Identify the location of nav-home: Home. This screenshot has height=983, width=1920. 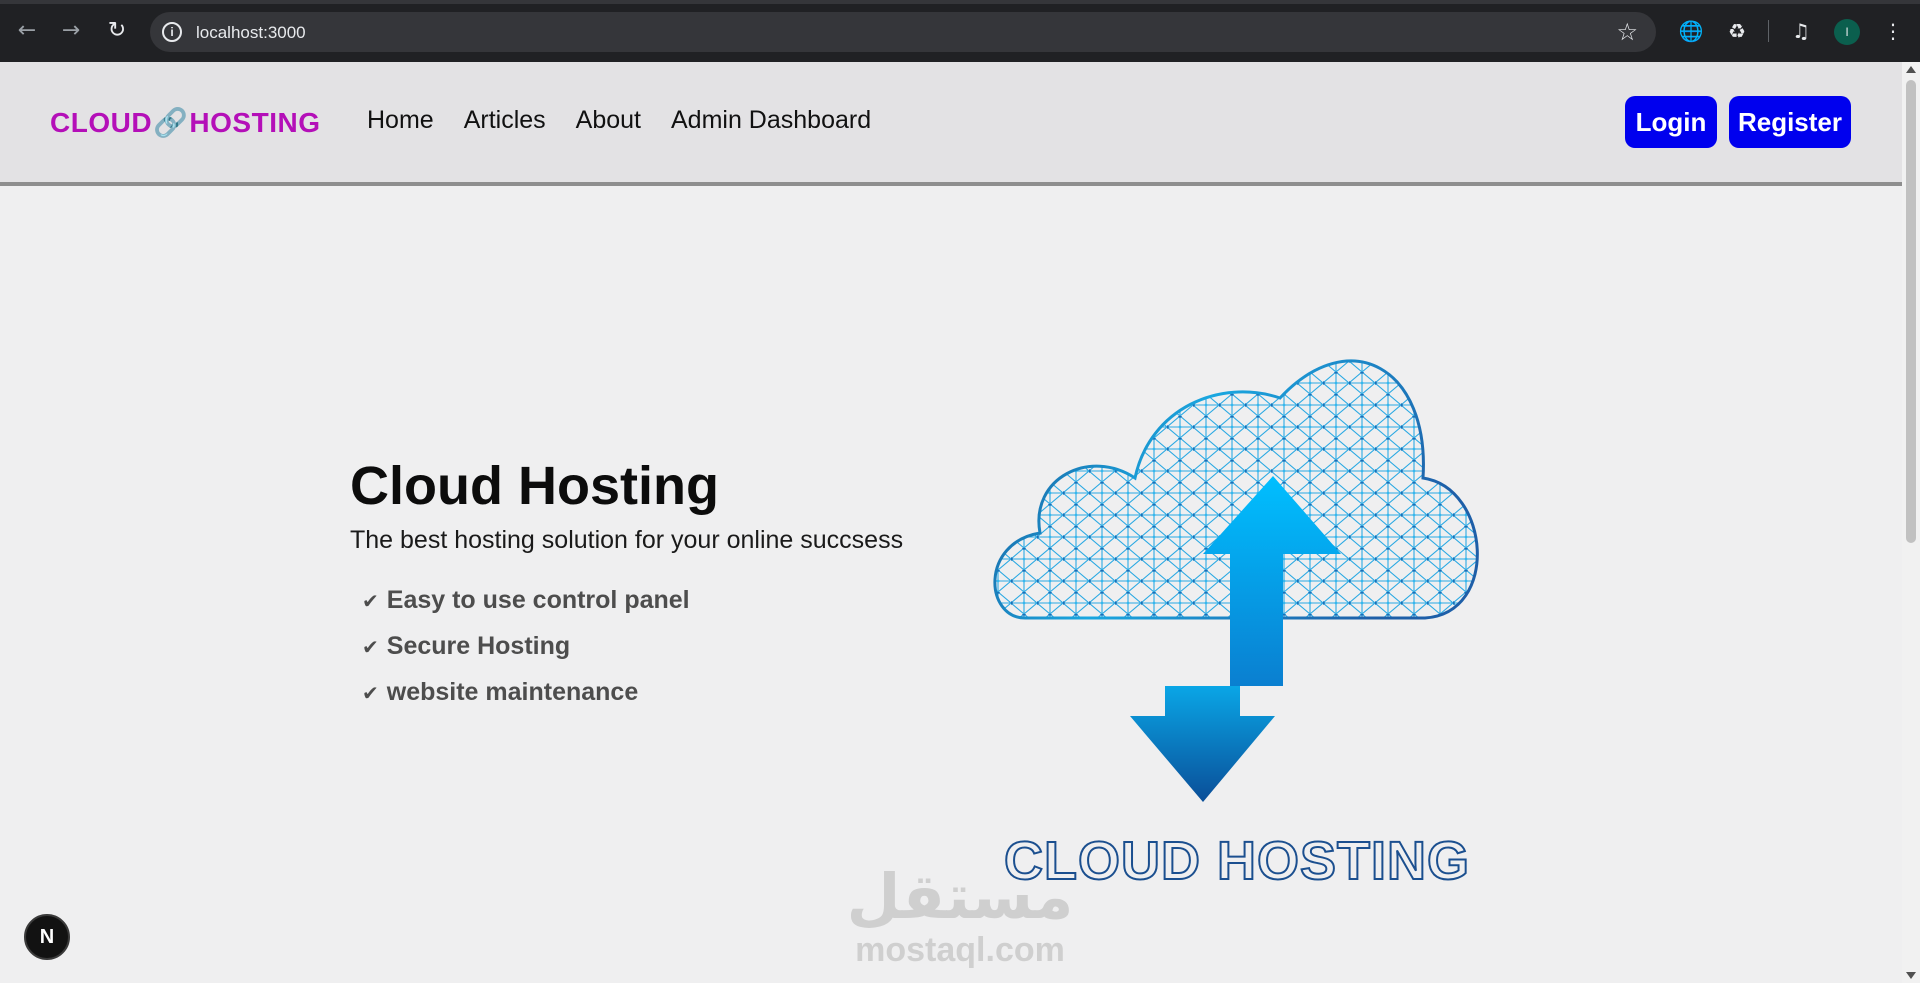
(400, 120).